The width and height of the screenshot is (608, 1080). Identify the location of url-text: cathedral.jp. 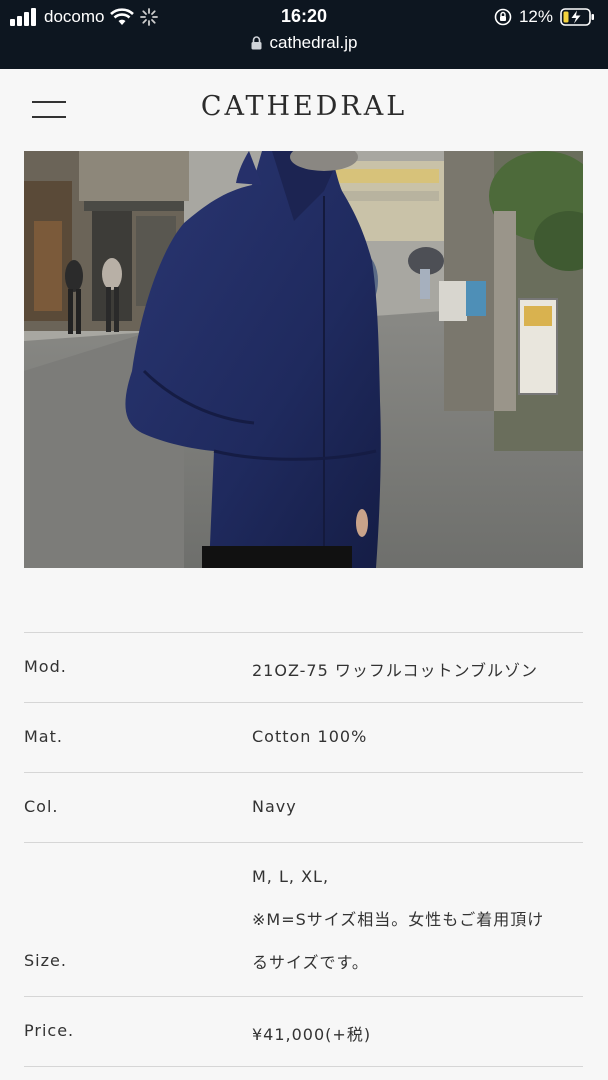
(313, 42).